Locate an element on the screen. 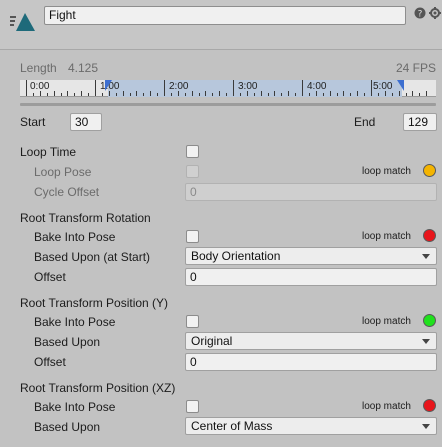 This screenshot has height=447, width=442. rotation-offset-label: Offset is located at coordinates (50, 277).